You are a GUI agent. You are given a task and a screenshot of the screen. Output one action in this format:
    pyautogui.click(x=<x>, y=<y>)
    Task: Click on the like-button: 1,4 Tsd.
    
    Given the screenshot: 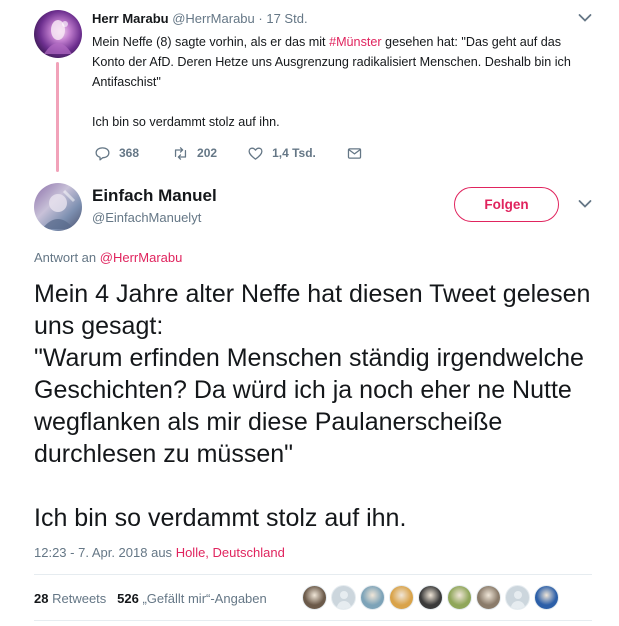 What is the action you would take?
    pyautogui.click(x=281, y=153)
    